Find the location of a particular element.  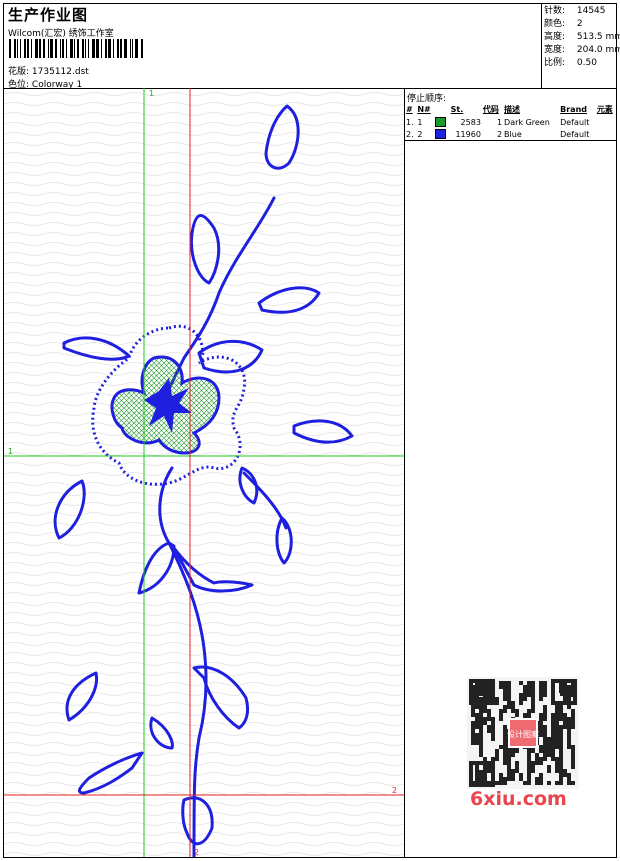

company-name: Wilcom(汇宏) 绣饰工作室 is located at coordinates (61, 34).